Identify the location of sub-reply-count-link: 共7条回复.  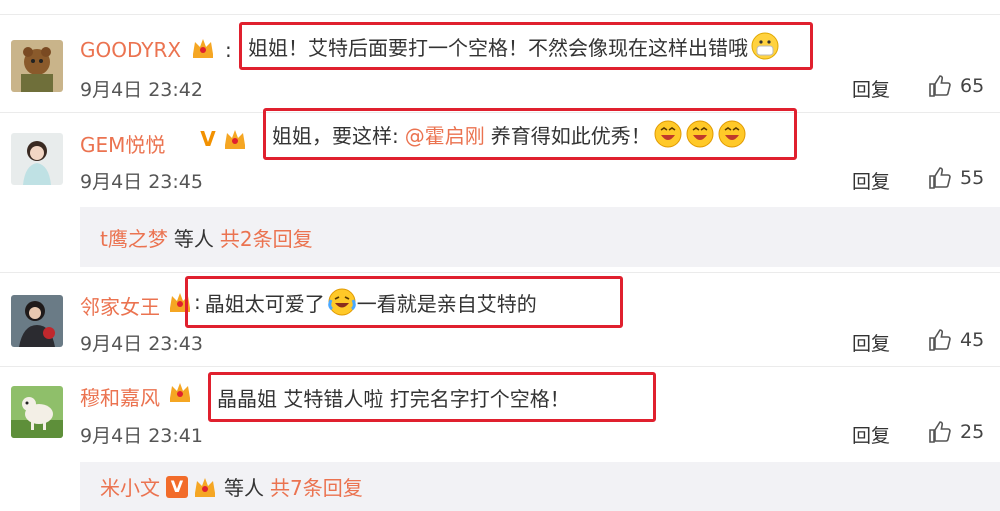
(316, 486).